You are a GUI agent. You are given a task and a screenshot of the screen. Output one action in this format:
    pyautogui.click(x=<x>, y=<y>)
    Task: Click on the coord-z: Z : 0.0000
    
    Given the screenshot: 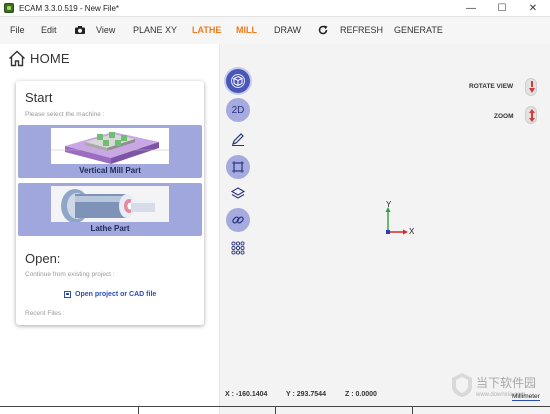 What is the action you would take?
    pyautogui.click(x=361, y=394)
    